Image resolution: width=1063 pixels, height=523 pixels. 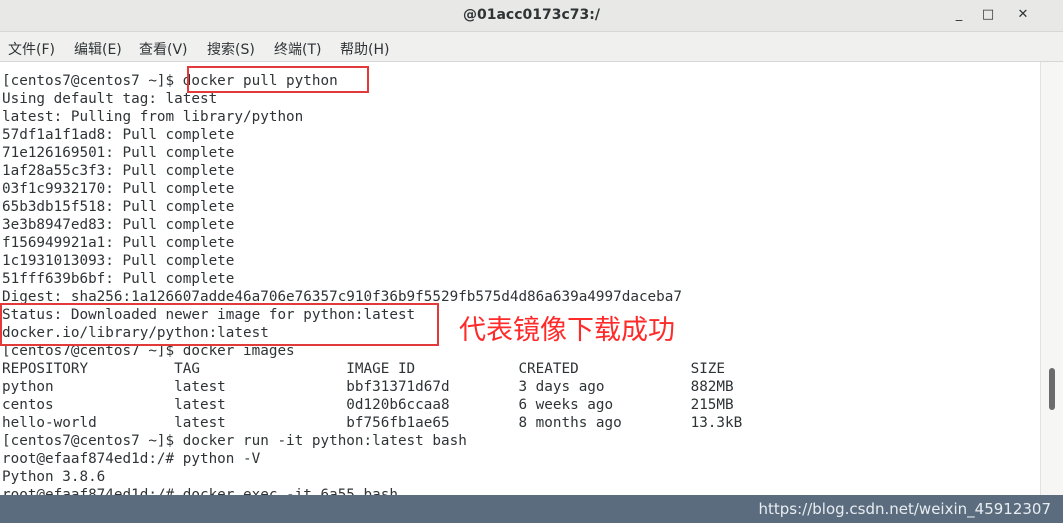 I want to click on terminal-line: root@efaaf874ed1d:/# python -V, so click(x=131, y=459).